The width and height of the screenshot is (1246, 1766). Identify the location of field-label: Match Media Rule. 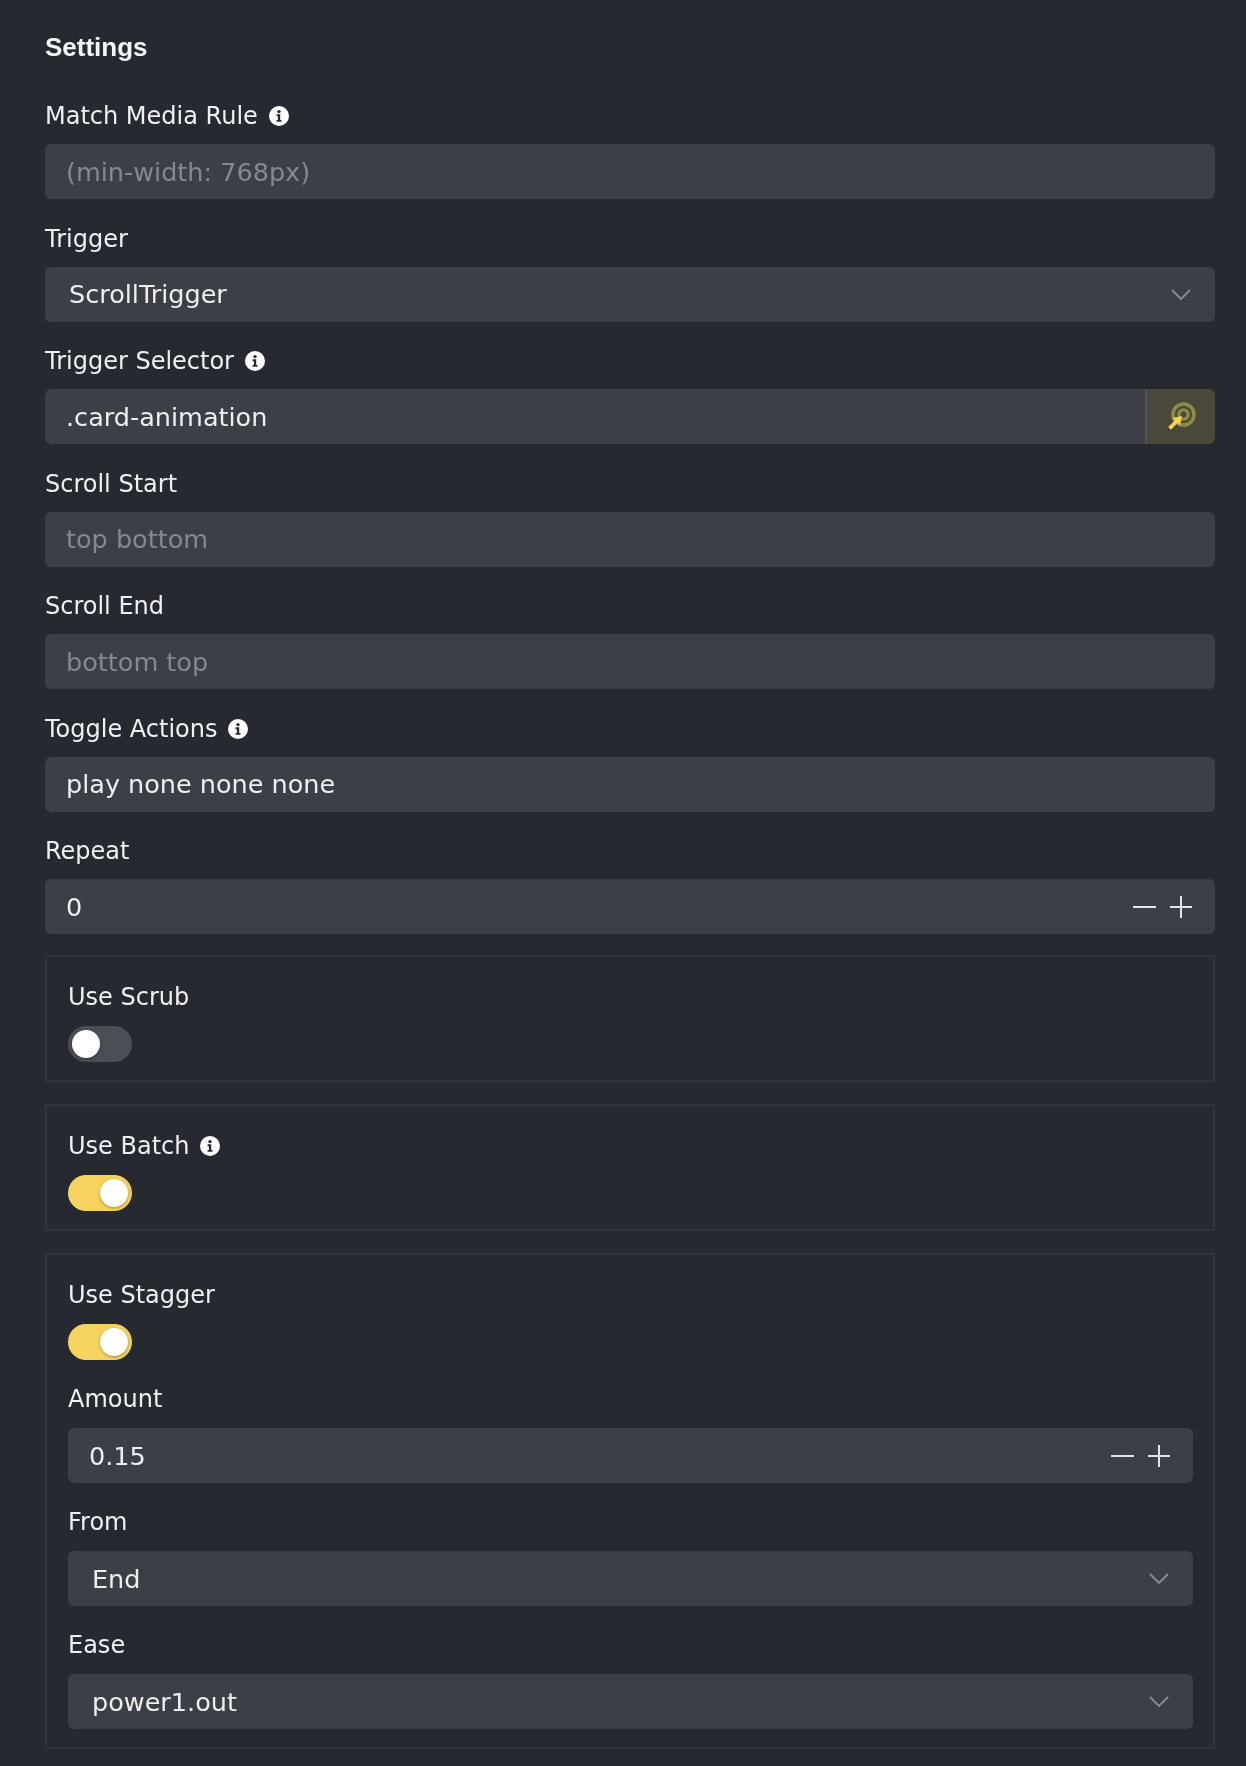
(151, 116).